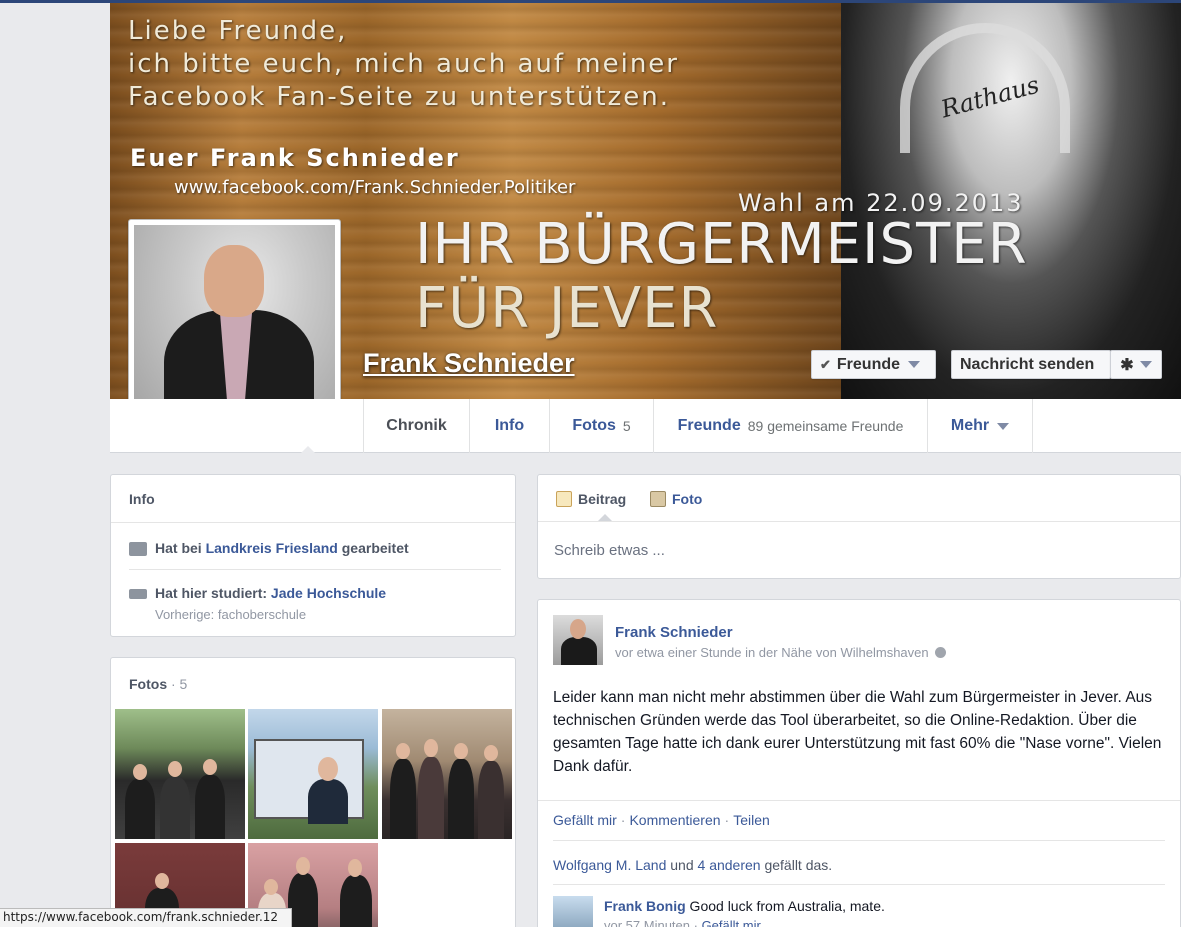 This screenshot has width=1181, height=927. I want to click on work-row: Hat bei Landkreis Friesland gearbeitet, so click(269, 548).